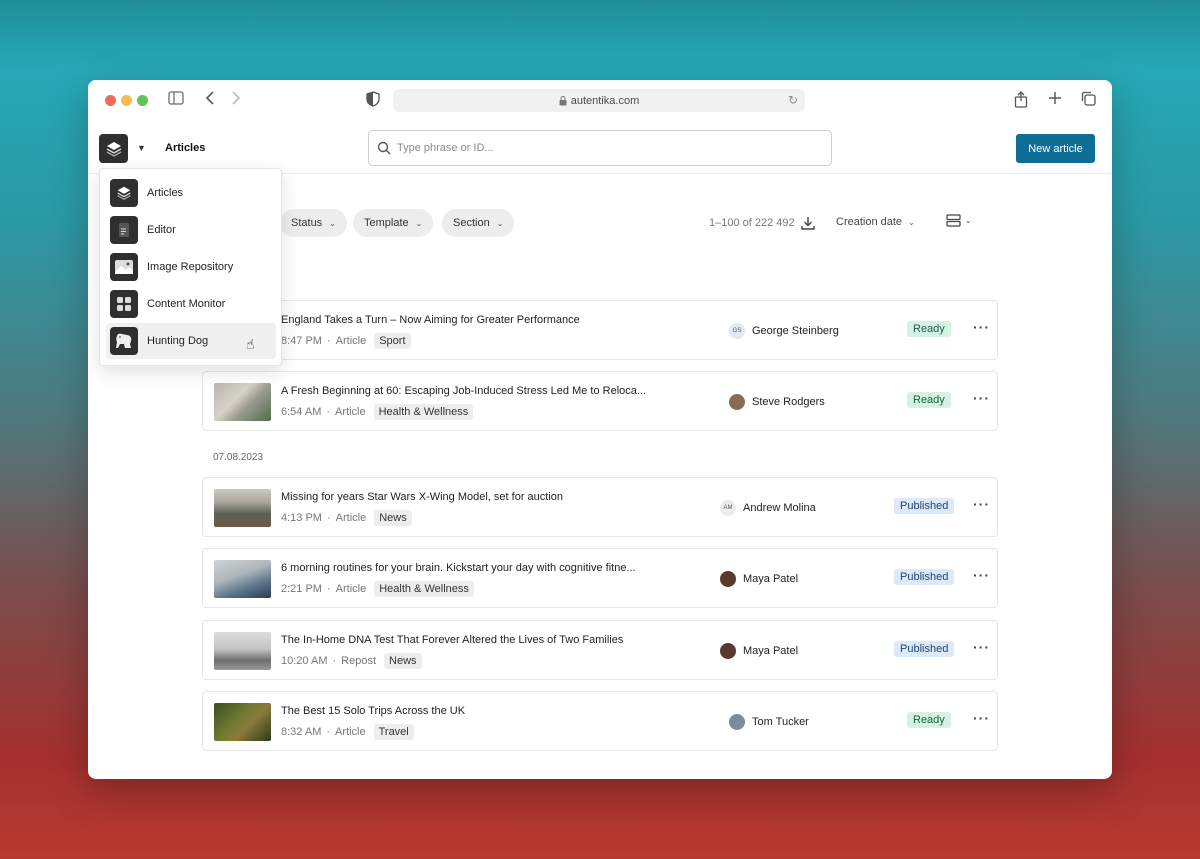  Describe the element at coordinates (779, 508) in the screenshot. I see `author-name: Andrew Molina` at that location.